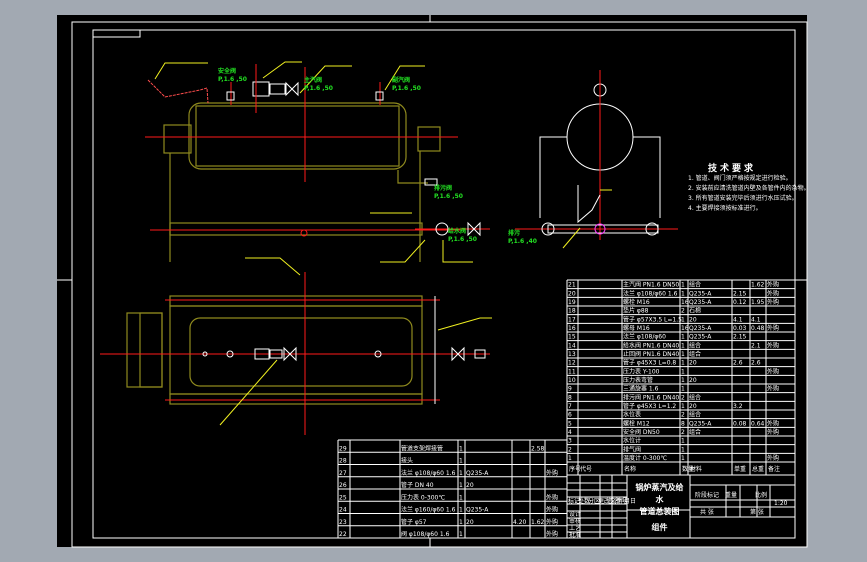 The width and height of the screenshot is (867, 562). I want to click on callout-feed-valve: 给水阀 P,1.6 ,50, so click(462, 236).